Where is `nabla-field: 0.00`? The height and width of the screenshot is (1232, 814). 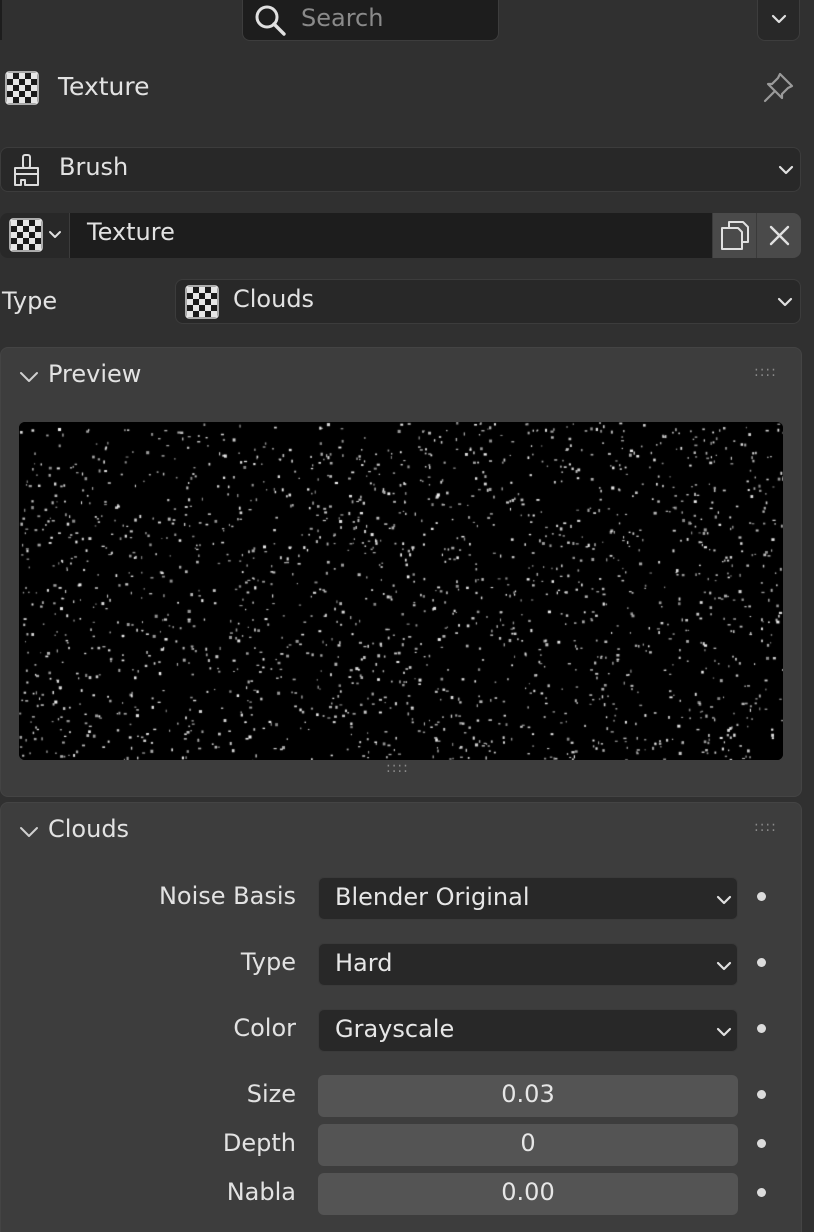
nabla-field: 0.00 is located at coordinates (528, 1194).